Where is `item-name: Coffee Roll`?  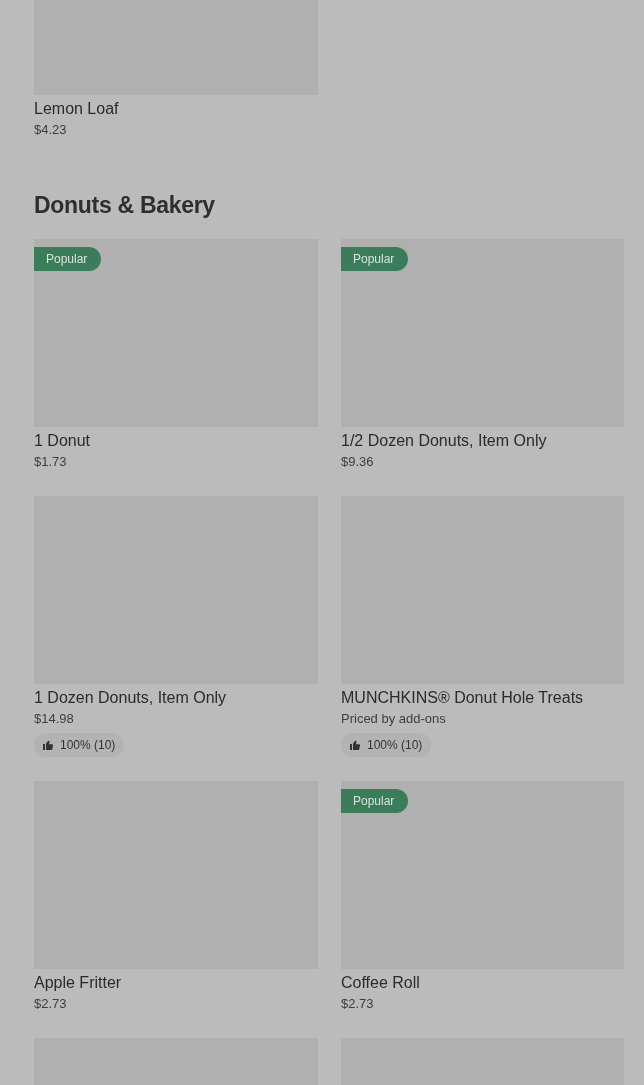
item-name: Coffee Roll is located at coordinates (381, 983).